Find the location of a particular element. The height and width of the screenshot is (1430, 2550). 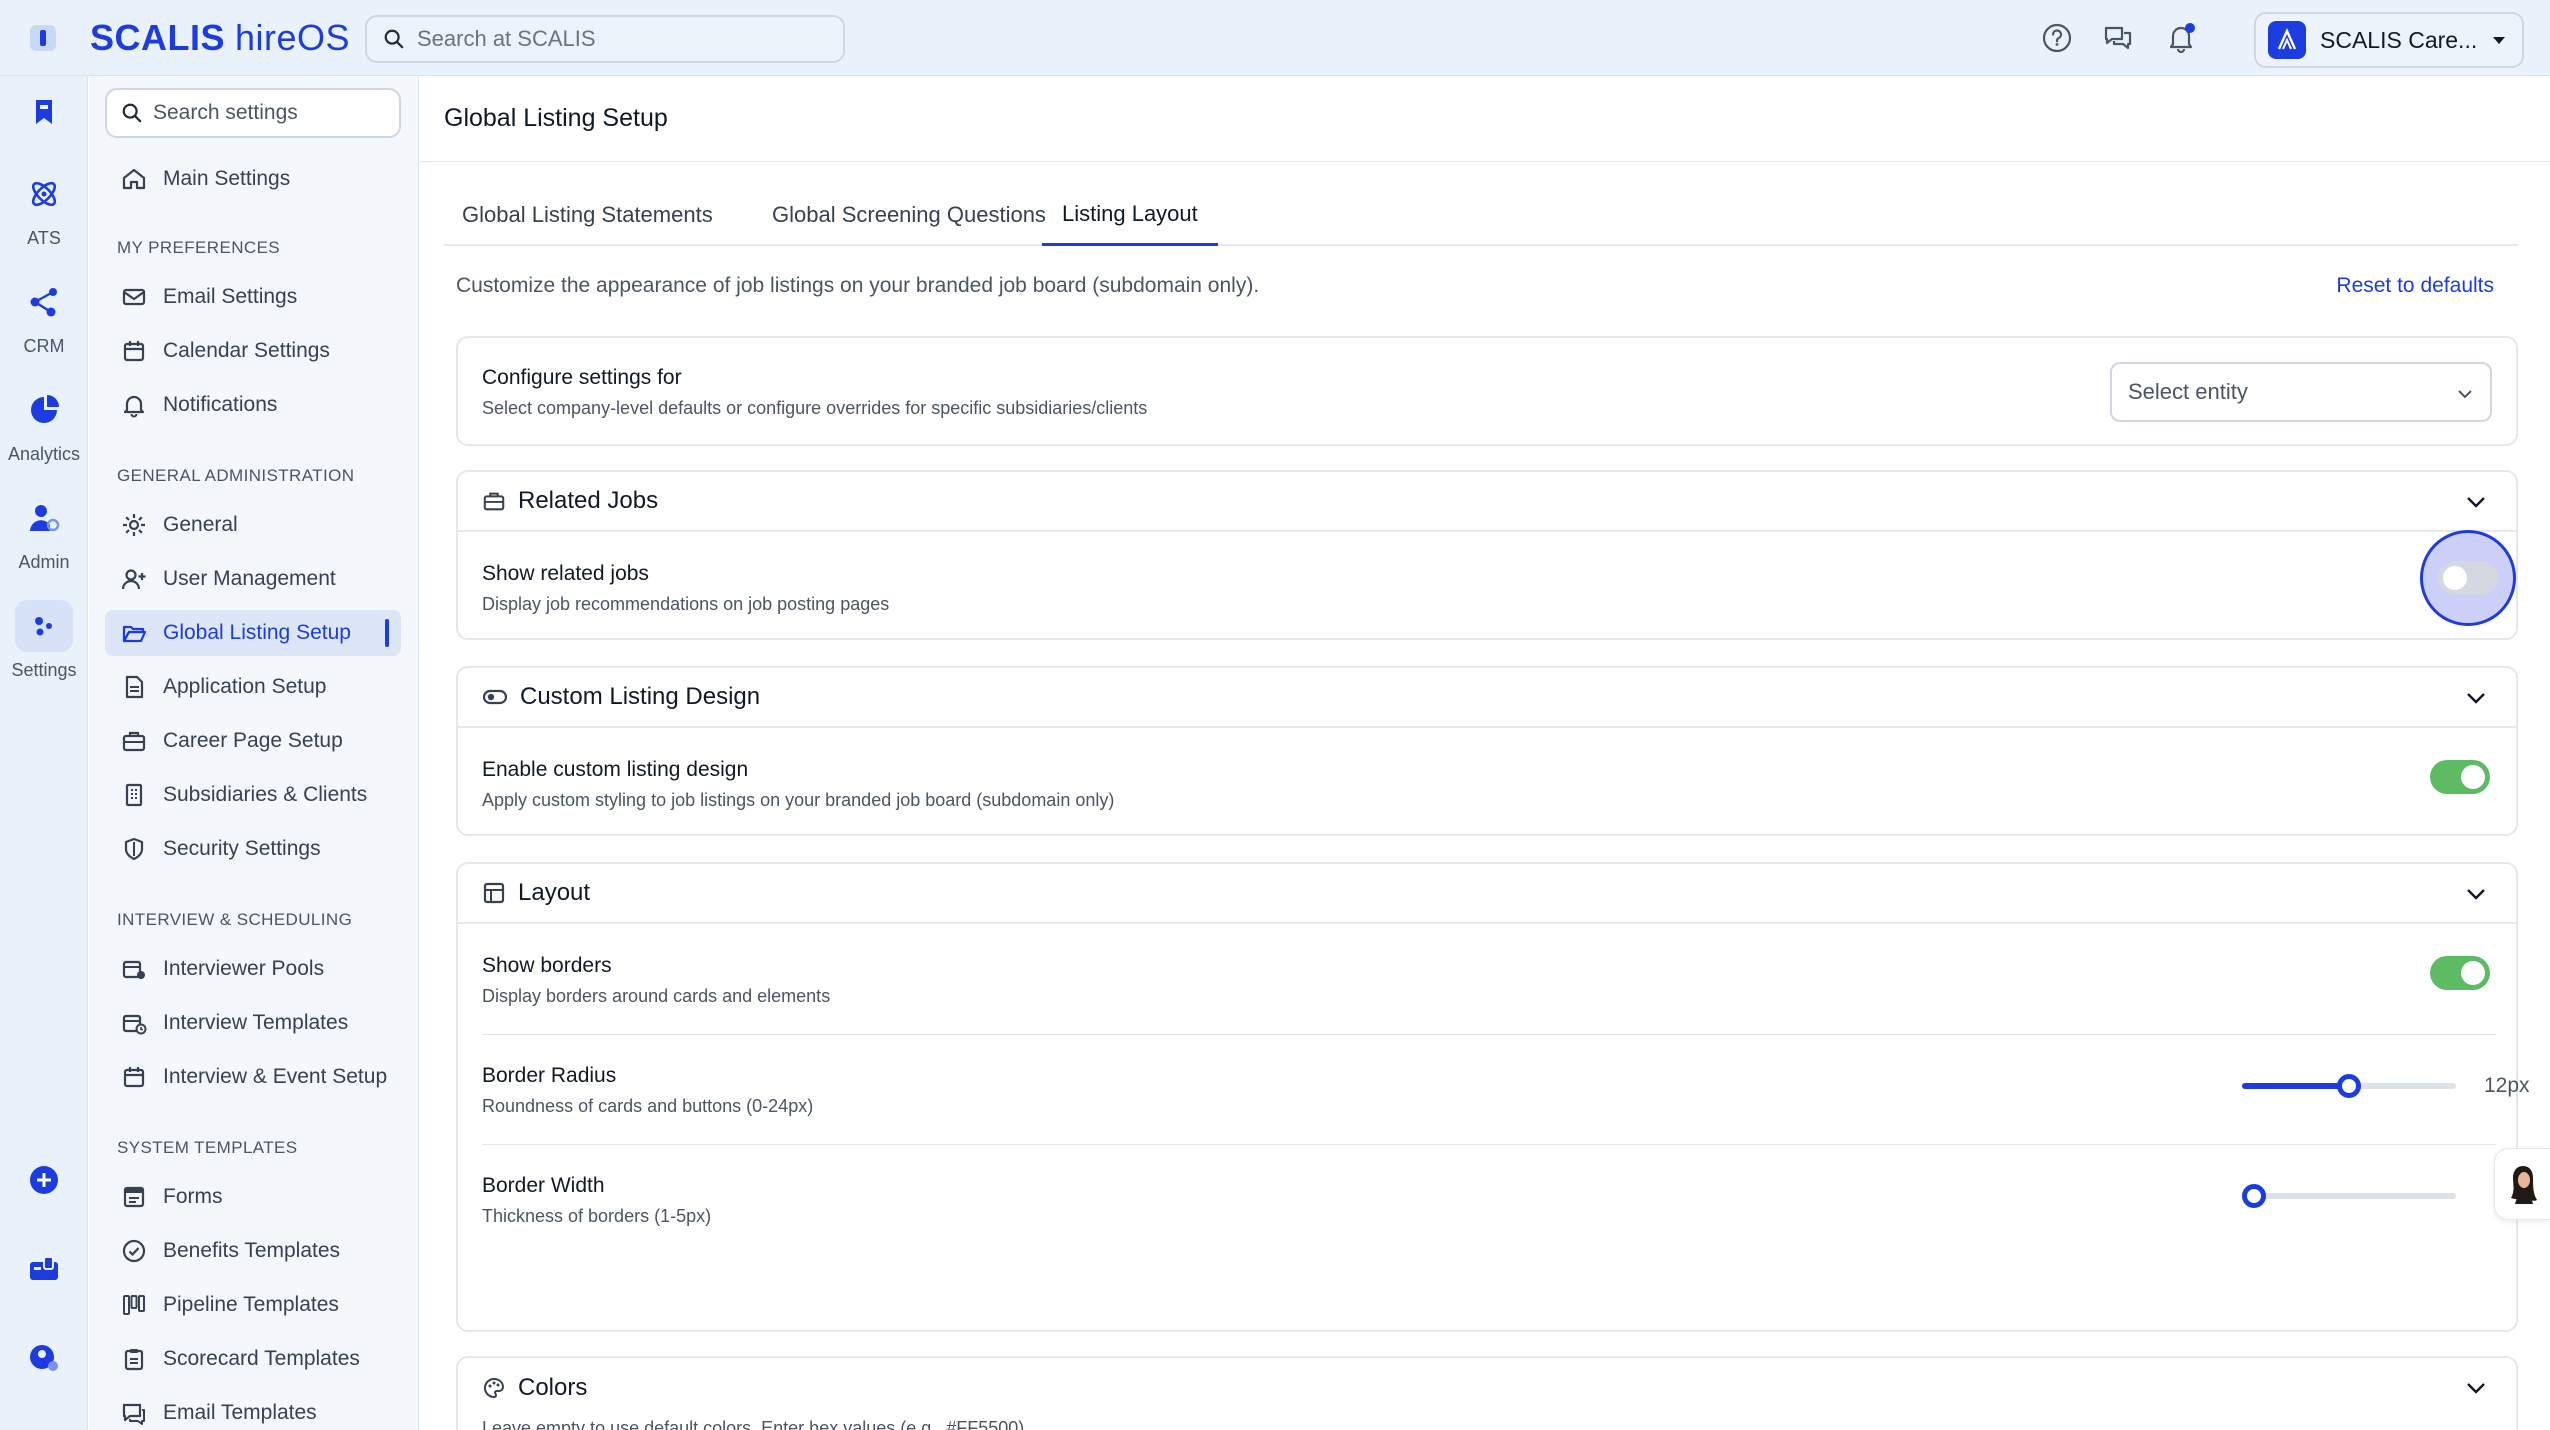

sidebar-item-email-templates: Email Templates is located at coordinates (253, 1410).